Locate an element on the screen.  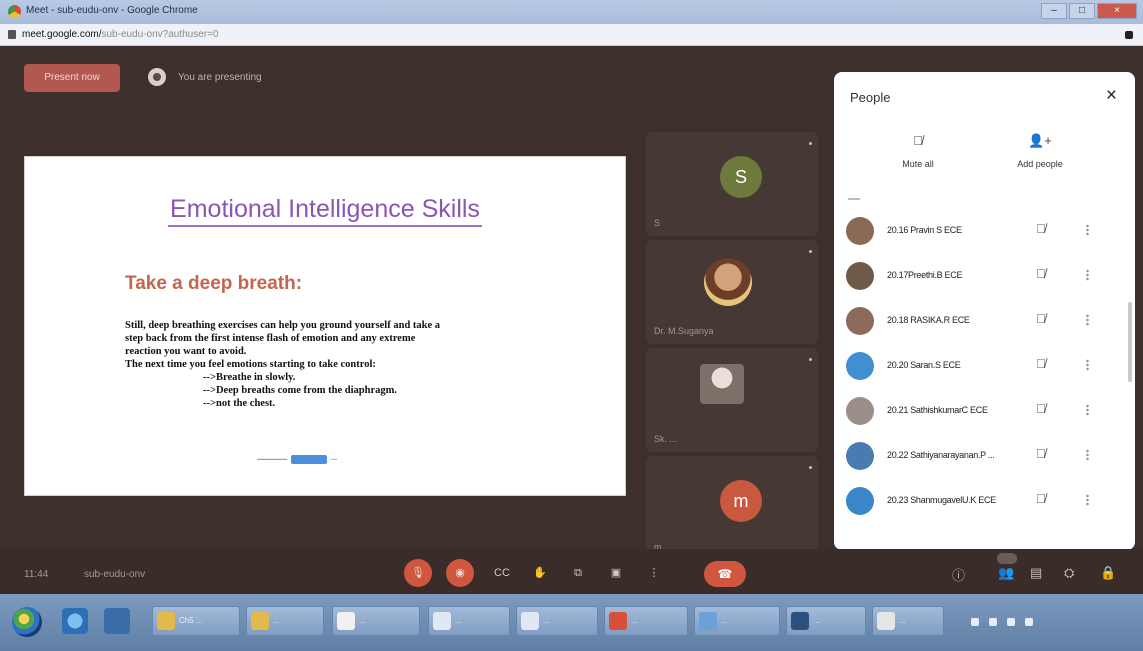
power-icon is located at coordinates (1011, 622).